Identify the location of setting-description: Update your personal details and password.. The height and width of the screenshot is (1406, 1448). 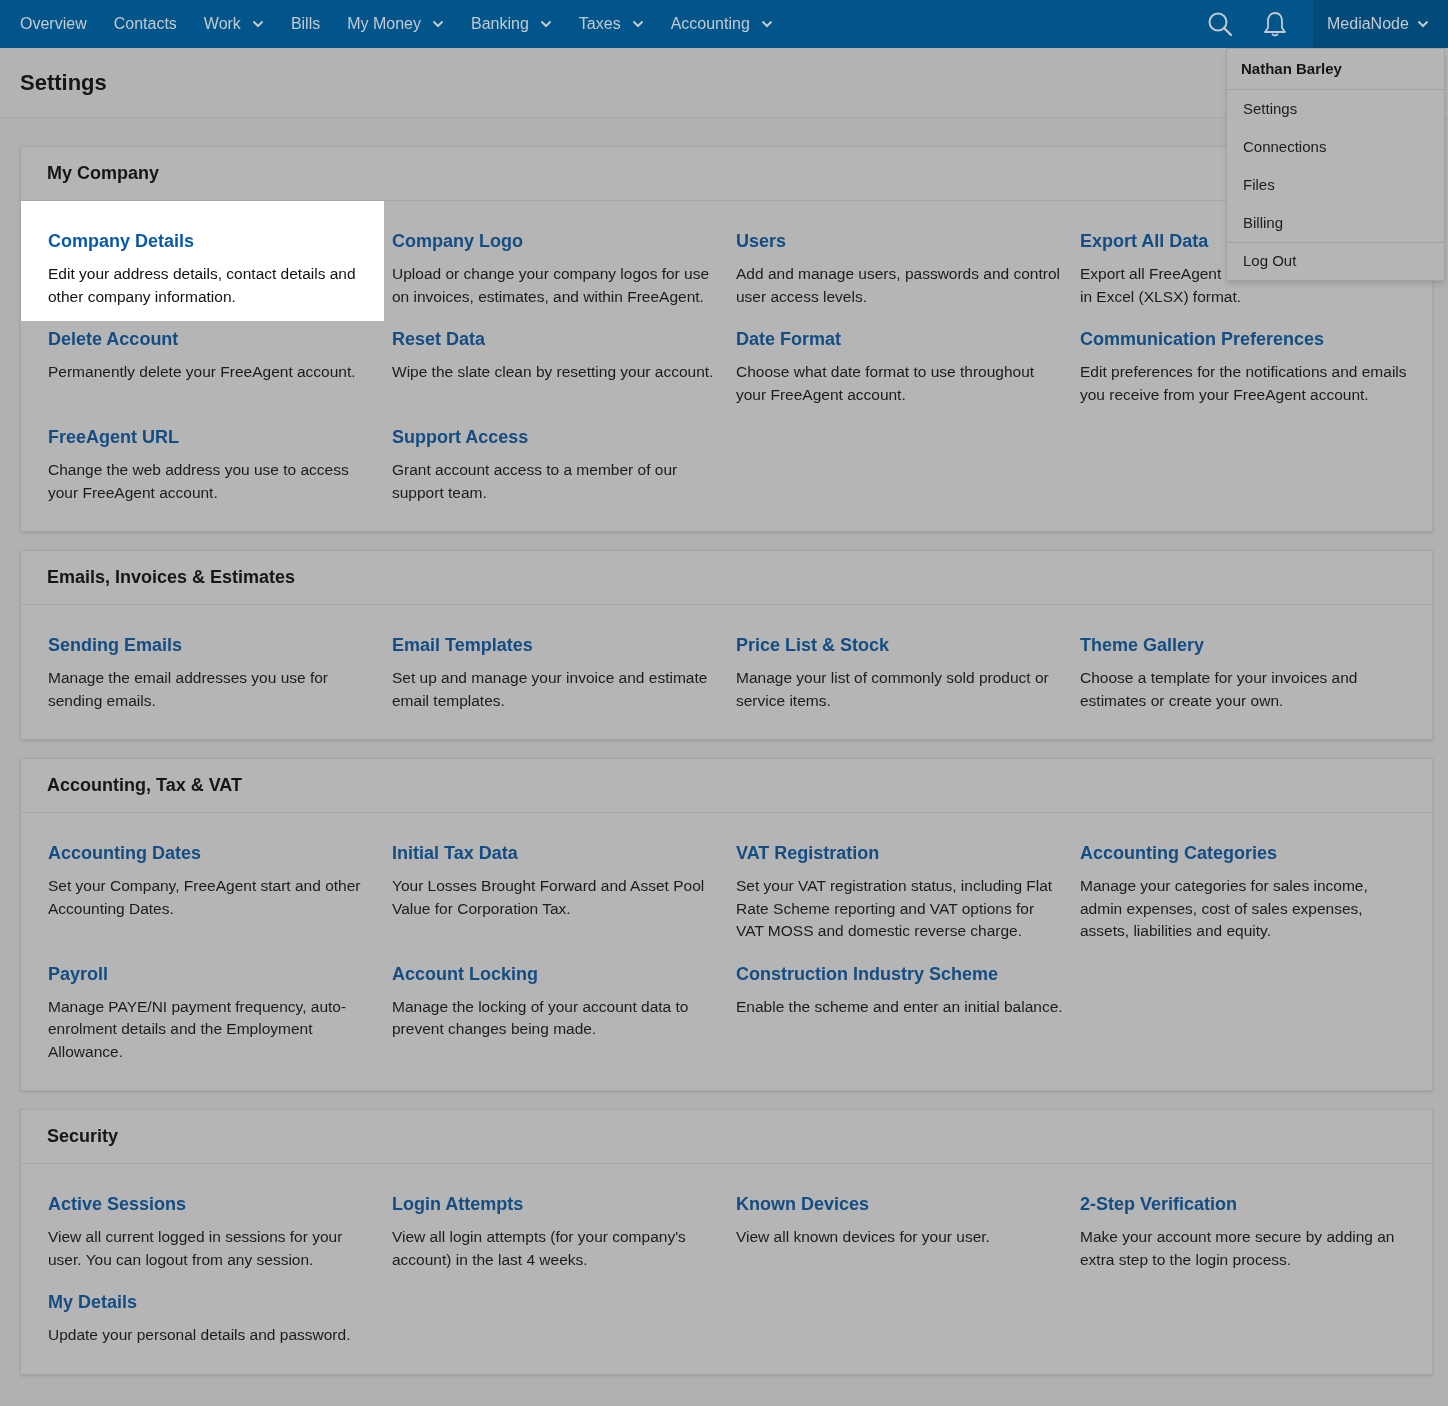
(199, 1335).